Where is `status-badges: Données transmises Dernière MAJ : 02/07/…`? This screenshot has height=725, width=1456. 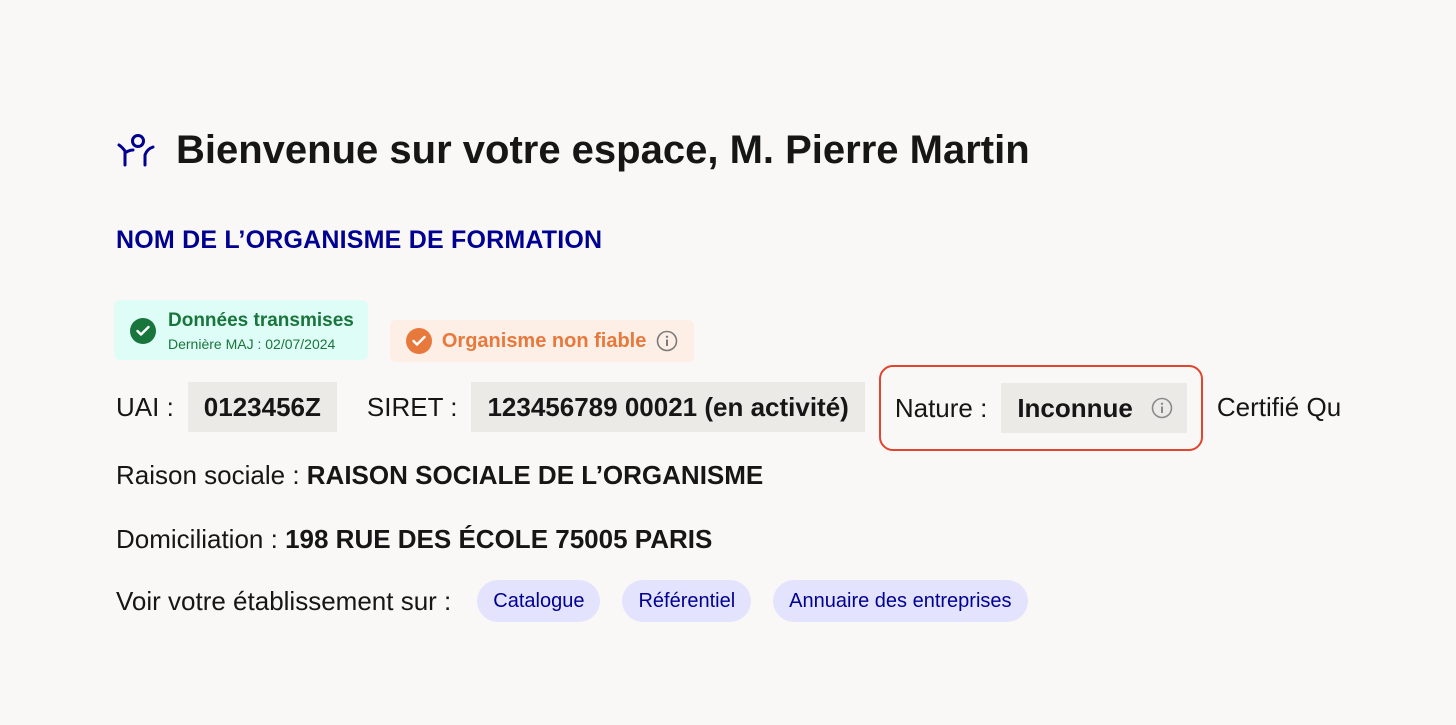 status-badges: Données transmises Dernière MAJ : 02/07/… is located at coordinates (404, 331).